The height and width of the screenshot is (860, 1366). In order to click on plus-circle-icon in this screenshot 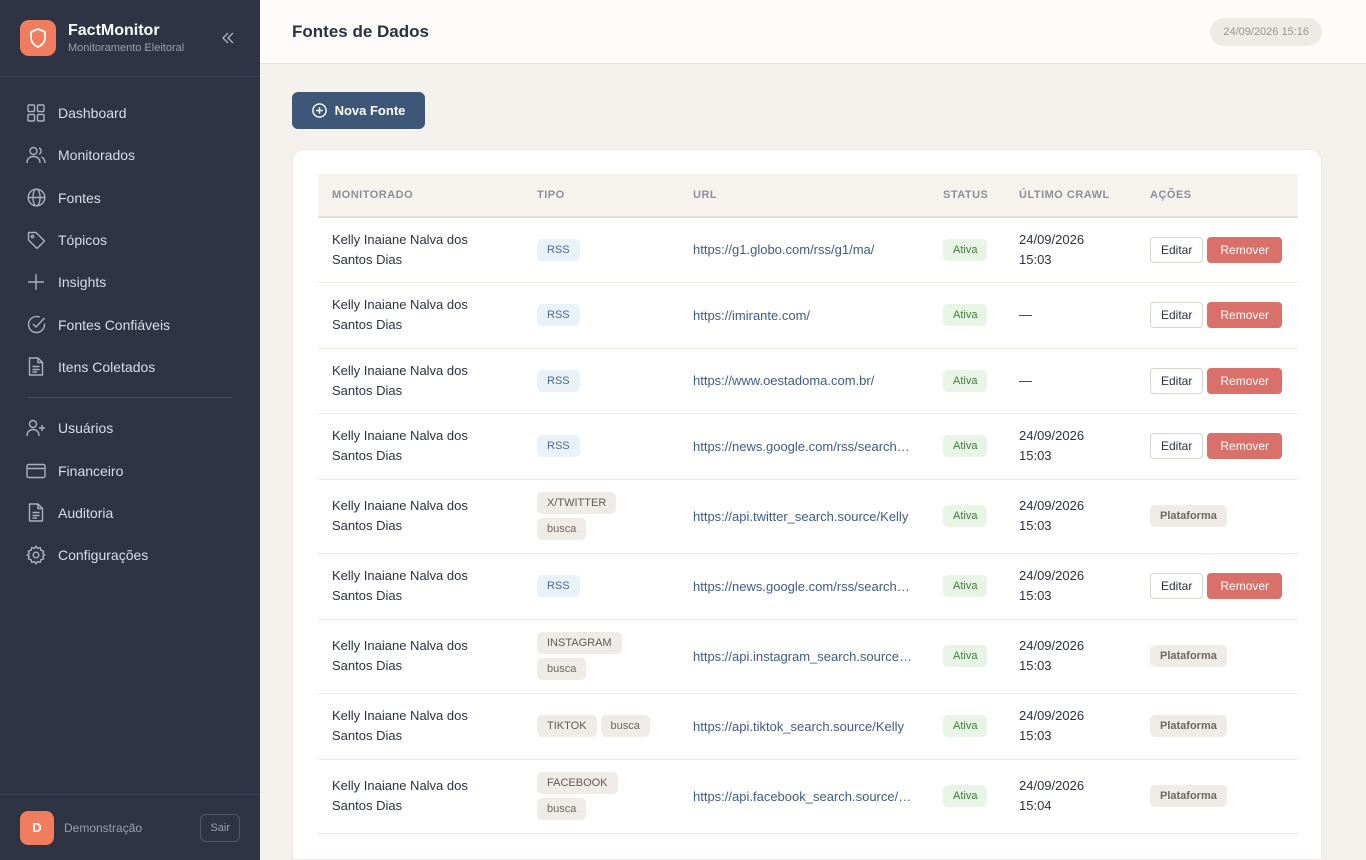, I will do `click(319, 110)`.